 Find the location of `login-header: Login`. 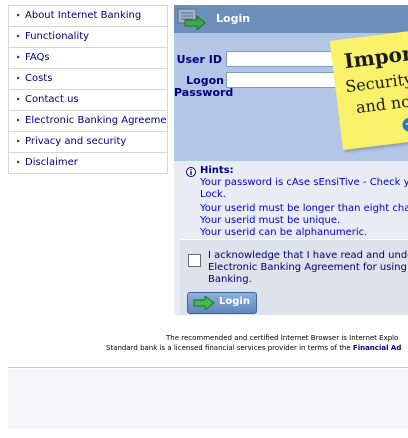

login-header: Login is located at coordinates (291, 19).